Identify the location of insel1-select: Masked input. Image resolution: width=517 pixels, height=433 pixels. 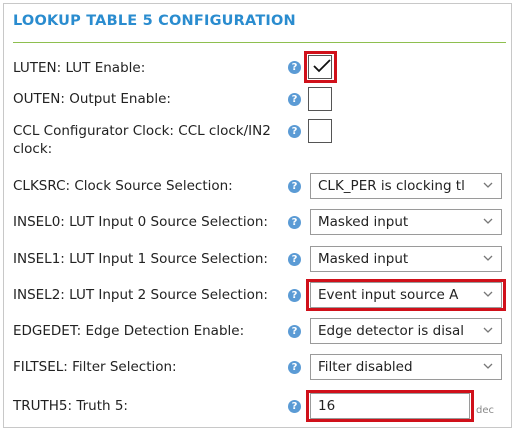
(406, 259).